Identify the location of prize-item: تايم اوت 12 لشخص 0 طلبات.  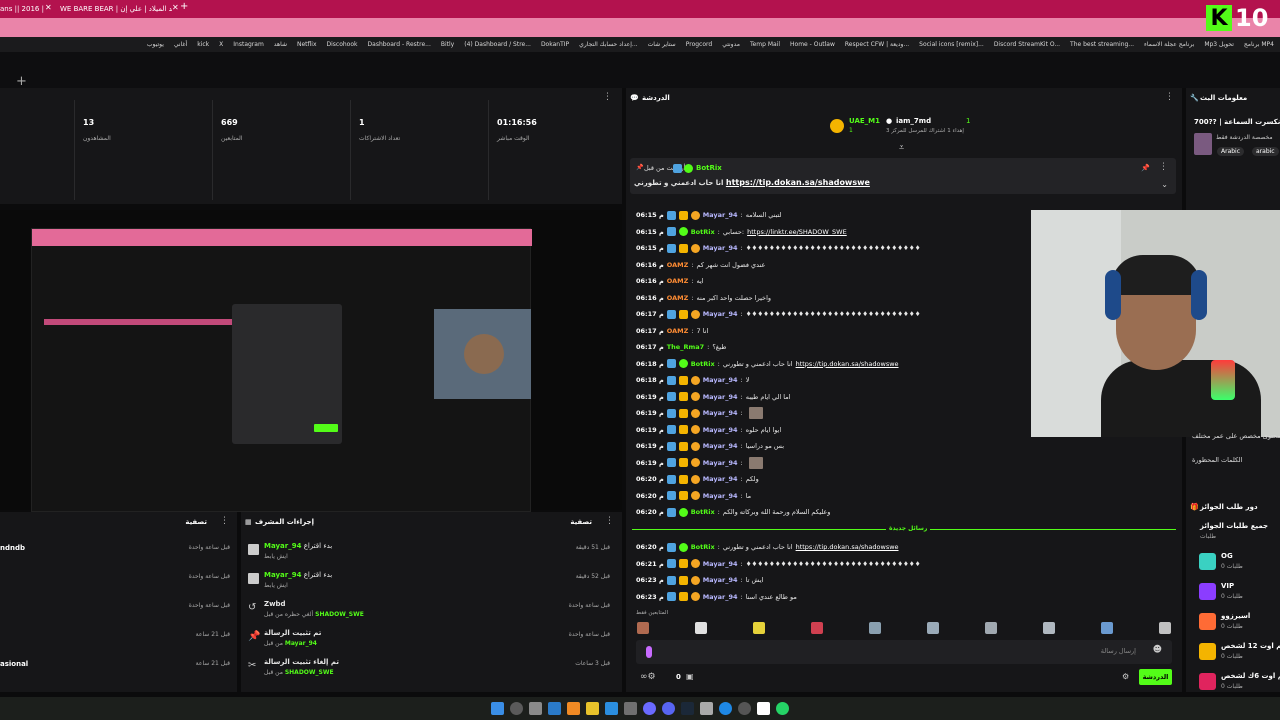
(1239, 654).